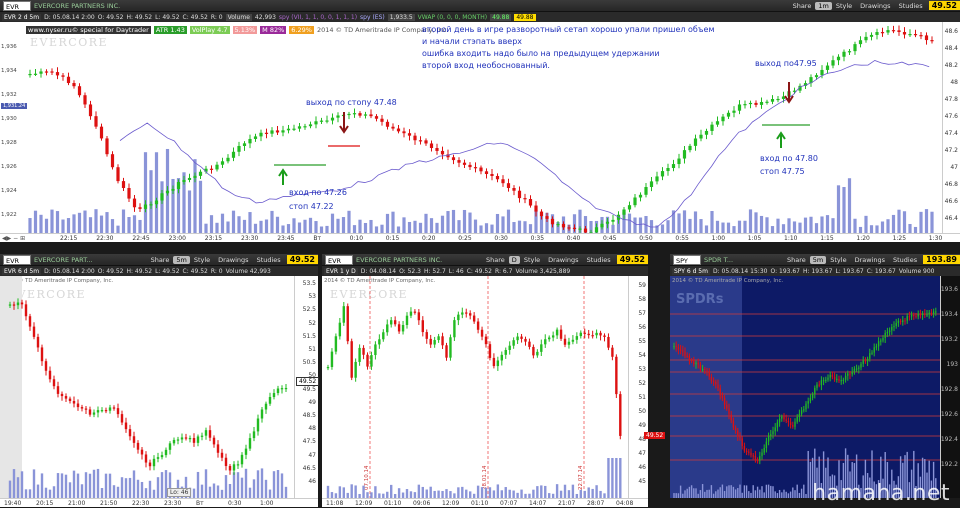 This screenshot has height=508, width=960. I want to click on p1-share-button: Share, so click(160, 260).